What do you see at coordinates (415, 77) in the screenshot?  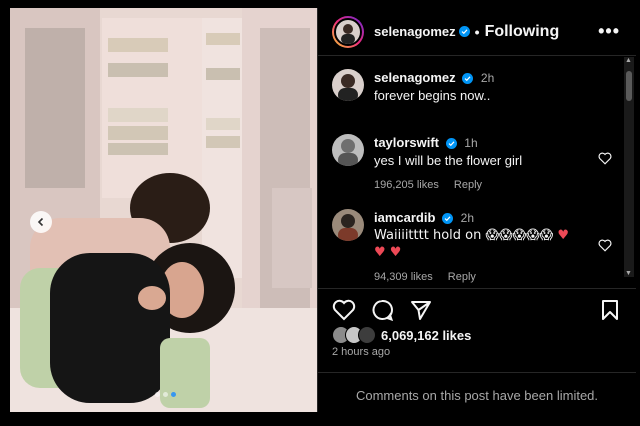 I see `comment-username: selenagomez` at bounding box center [415, 77].